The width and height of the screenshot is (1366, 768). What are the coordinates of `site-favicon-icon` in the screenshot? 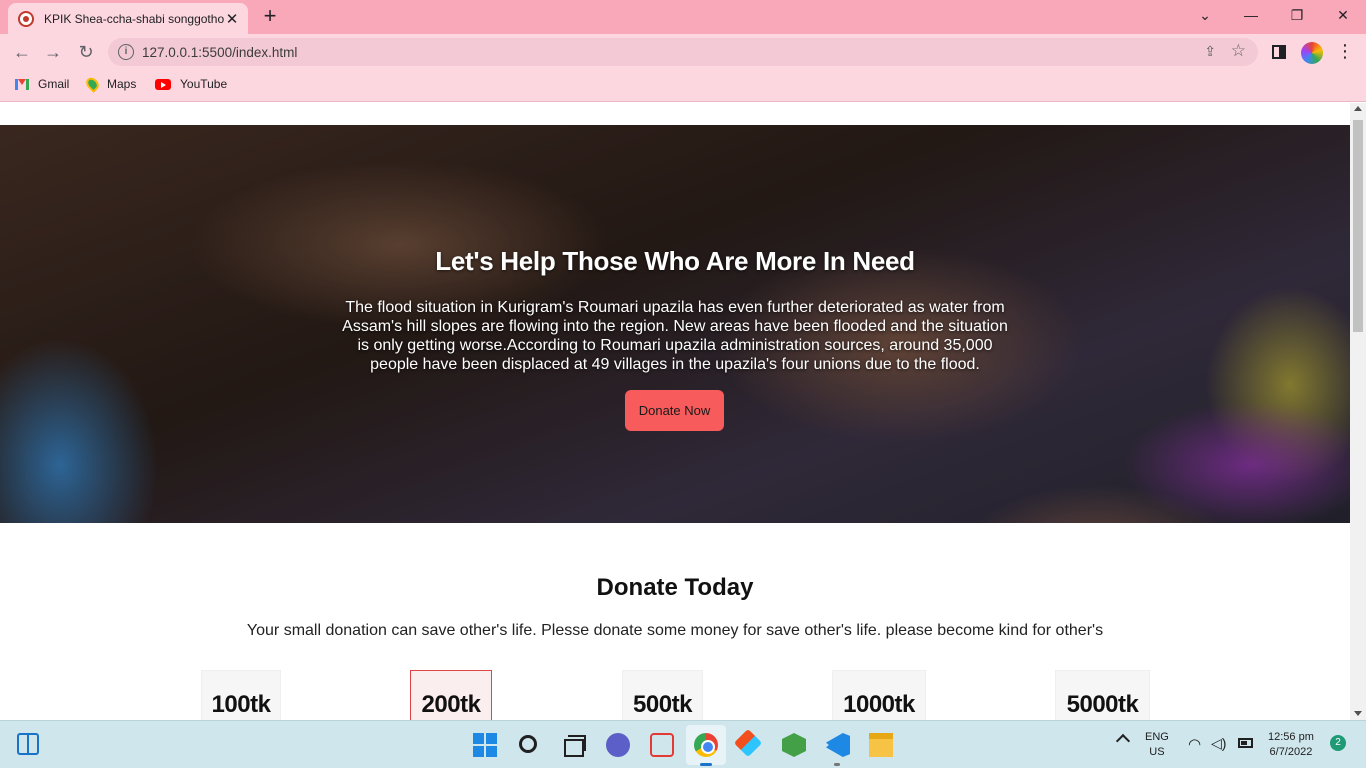 It's located at (26, 18).